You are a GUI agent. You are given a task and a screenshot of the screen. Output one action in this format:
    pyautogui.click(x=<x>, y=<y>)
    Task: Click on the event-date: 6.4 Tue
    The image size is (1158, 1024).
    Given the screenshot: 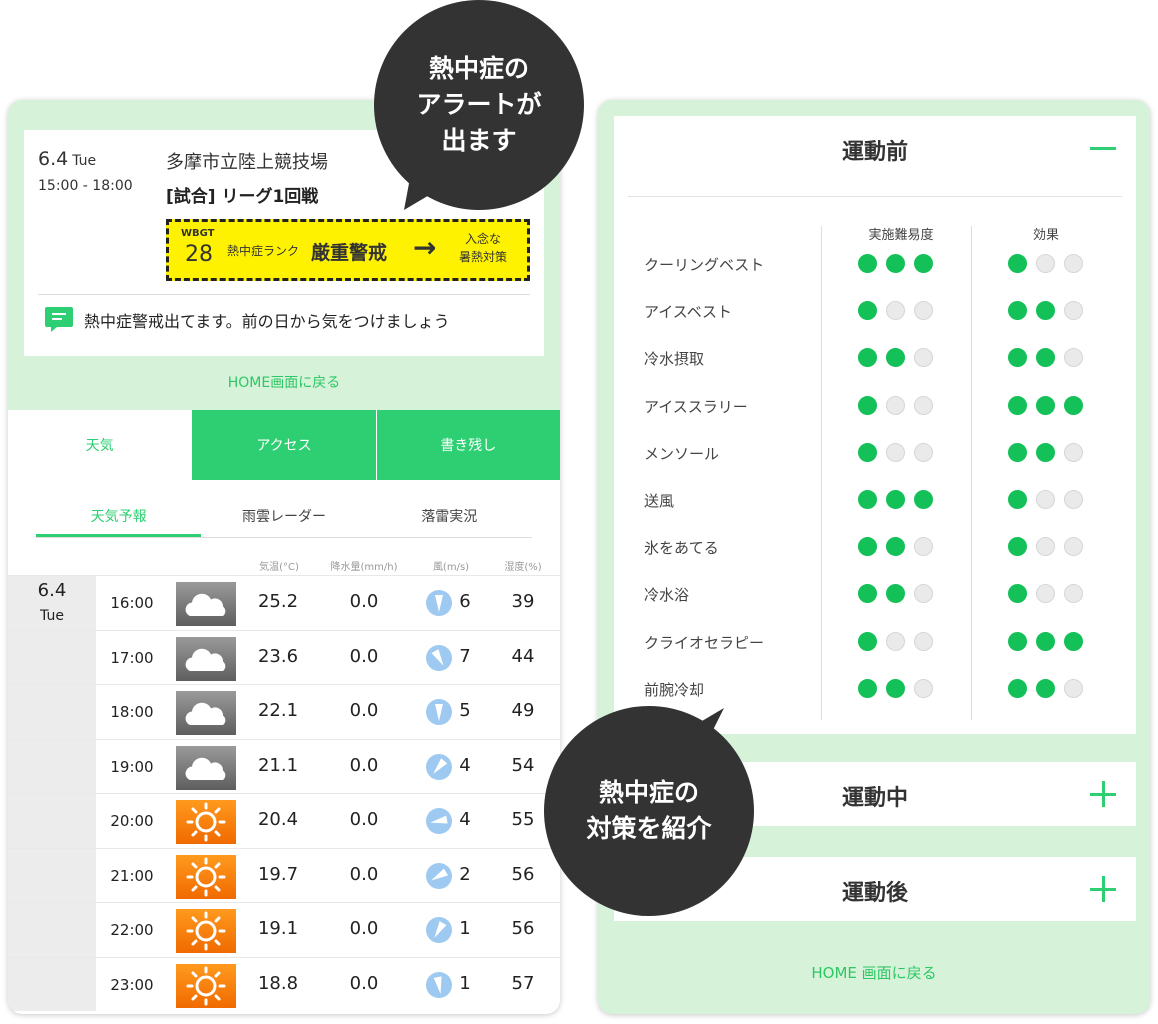 What is the action you would take?
    pyautogui.click(x=67, y=159)
    